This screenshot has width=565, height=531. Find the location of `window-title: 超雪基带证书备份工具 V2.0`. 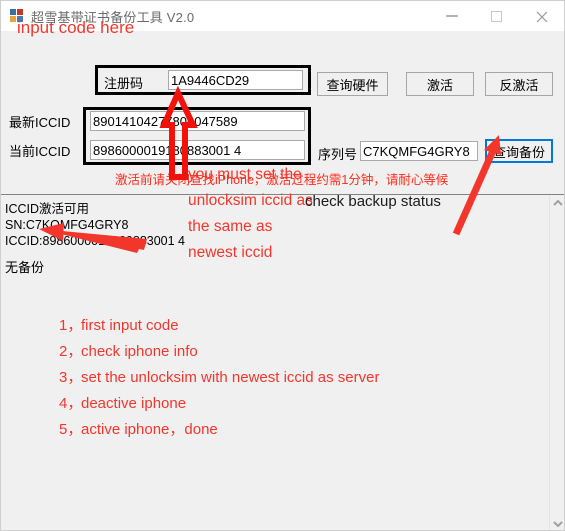

window-title: 超雪基带证书备份工具 V2.0 is located at coordinates (113, 17).